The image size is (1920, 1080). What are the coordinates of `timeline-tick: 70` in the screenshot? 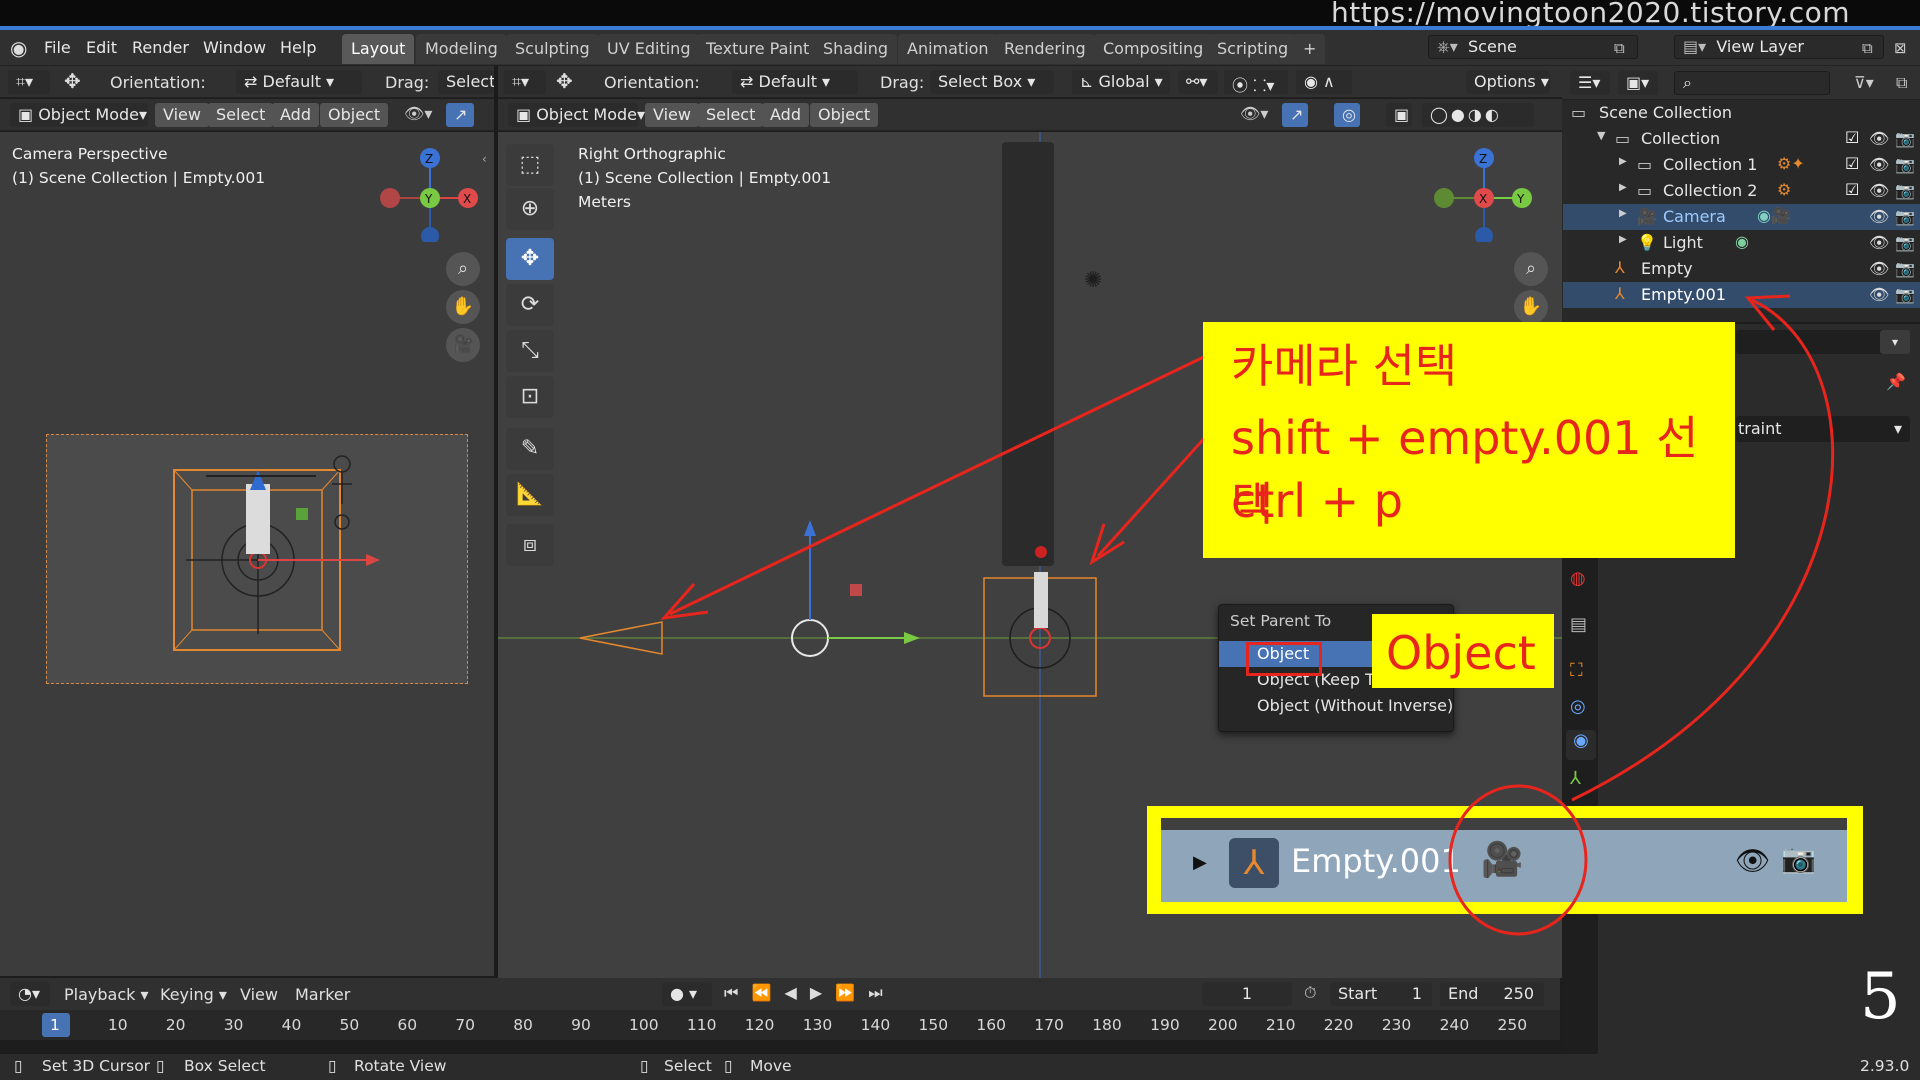 It's located at (465, 1025).